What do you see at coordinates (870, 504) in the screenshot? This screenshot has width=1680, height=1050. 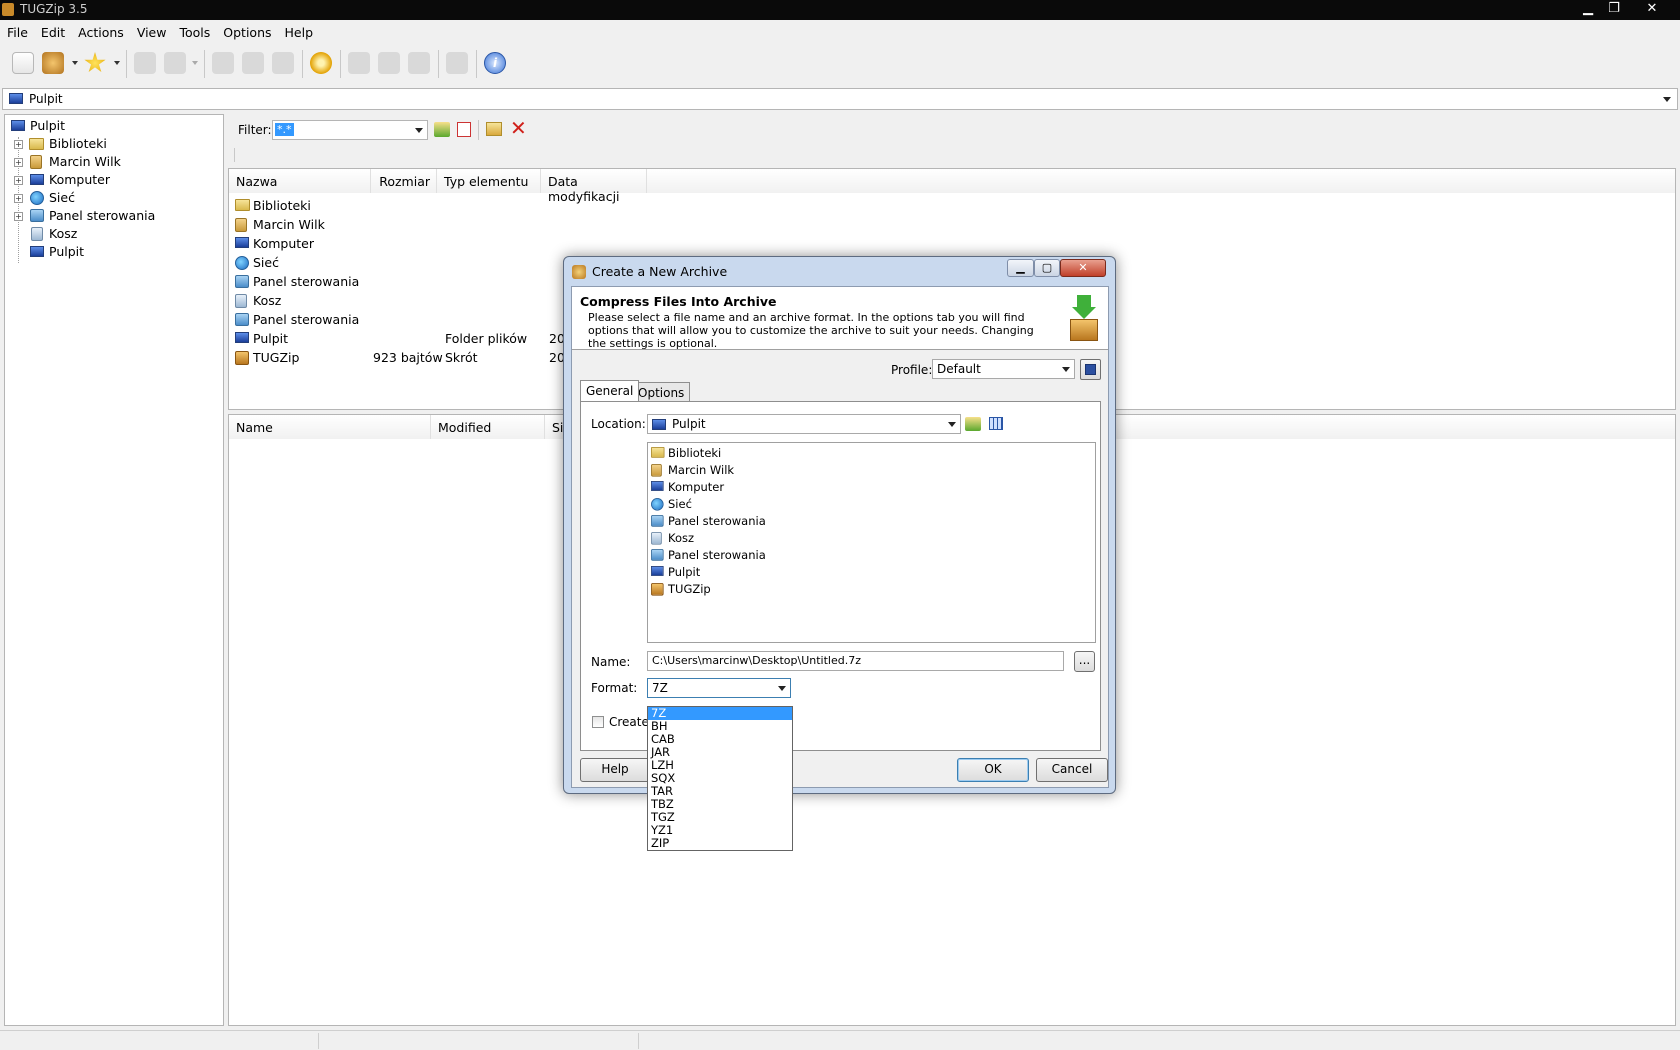 I see `list-item: Sieć` at bounding box center [870, 504].